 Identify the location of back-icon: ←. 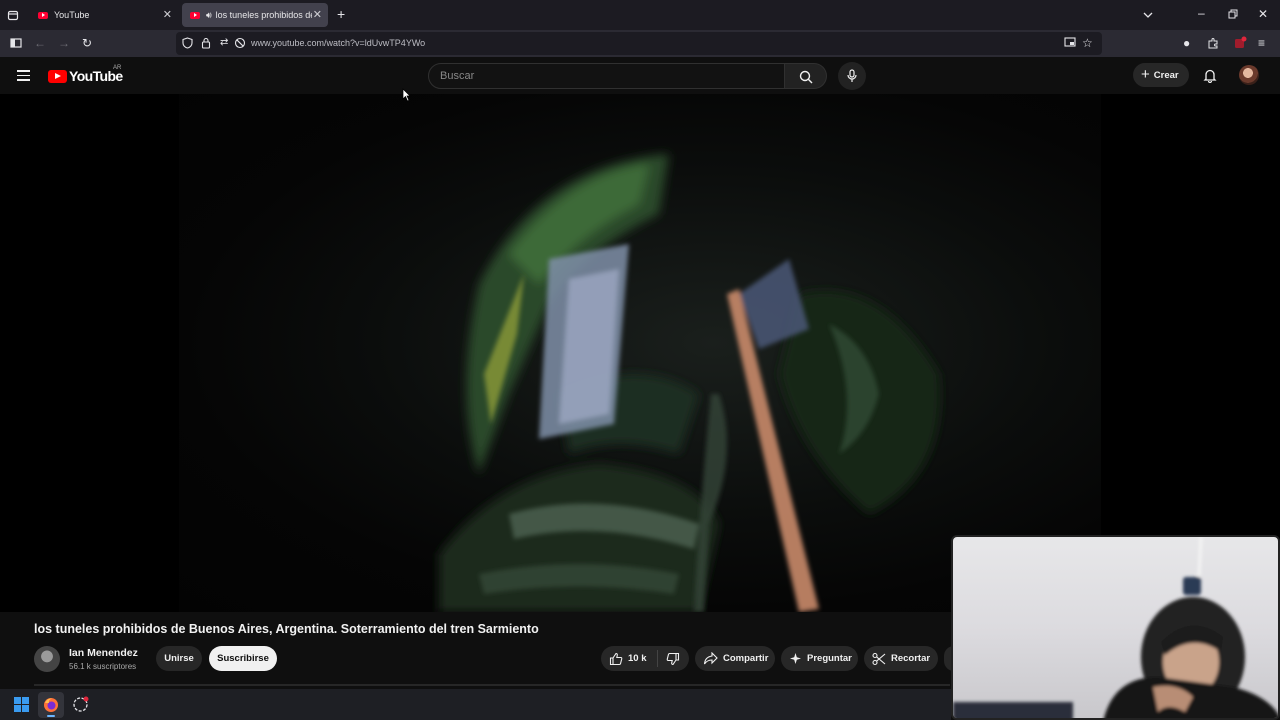
(40, 43).